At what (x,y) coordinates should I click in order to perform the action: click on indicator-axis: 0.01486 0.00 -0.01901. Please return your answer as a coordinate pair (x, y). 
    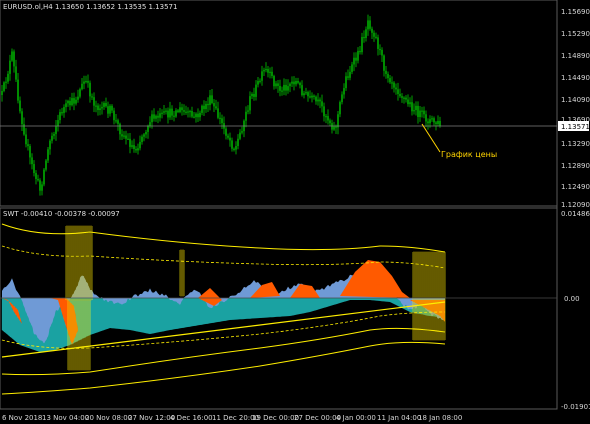
    Looking at the image, I should click on (575, 310).